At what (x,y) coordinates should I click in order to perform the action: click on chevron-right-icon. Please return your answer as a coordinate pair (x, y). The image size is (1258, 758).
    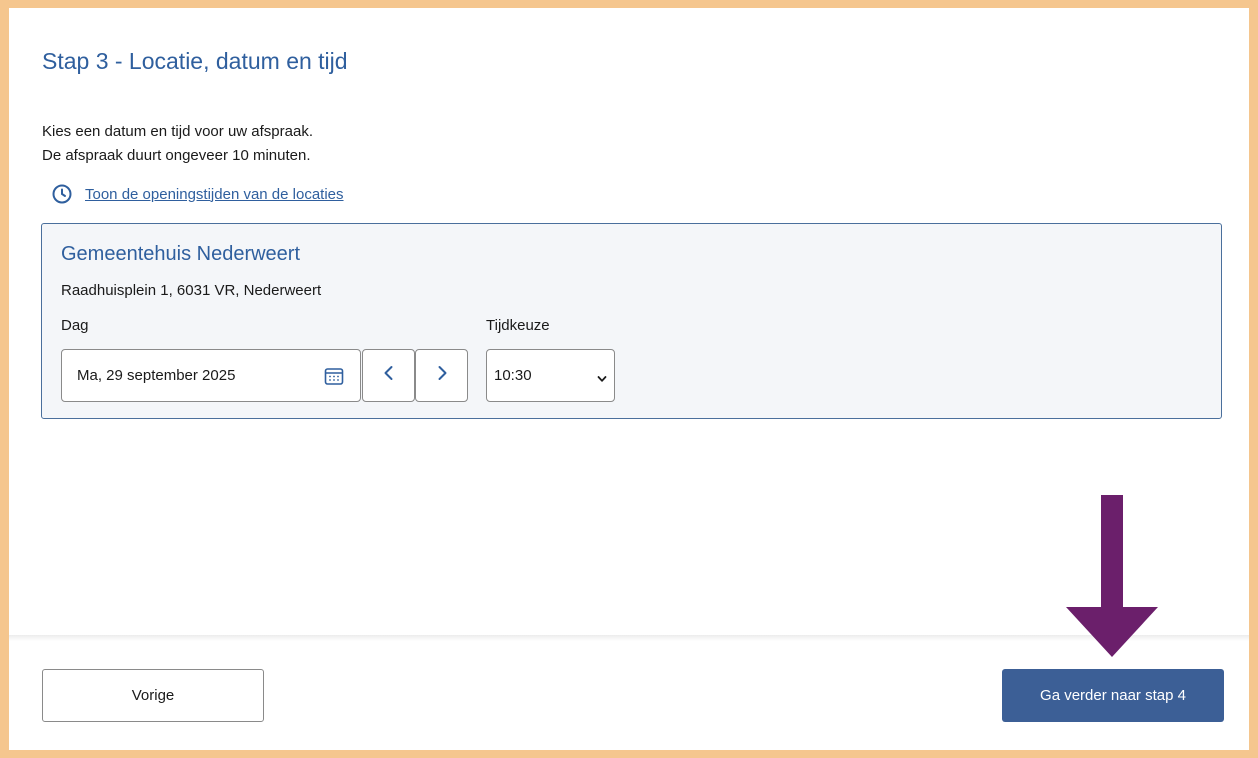
    Looking at the image, I should click on (442, 375).